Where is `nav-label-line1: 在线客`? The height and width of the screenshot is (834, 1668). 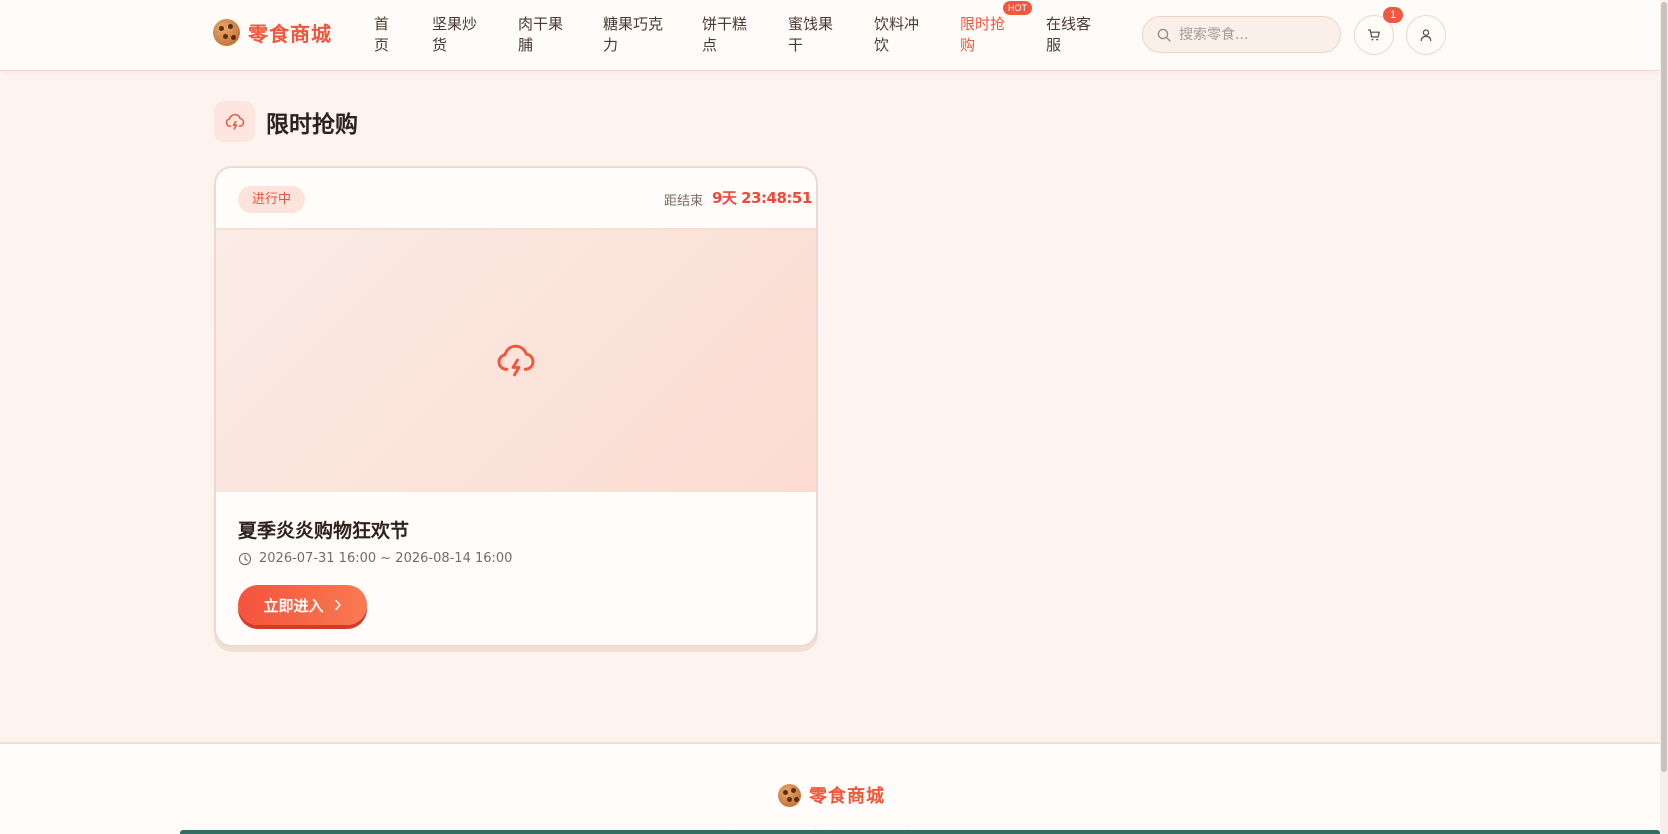
nav-label-line1: 在线客 is located at coordinates (1069, 24).